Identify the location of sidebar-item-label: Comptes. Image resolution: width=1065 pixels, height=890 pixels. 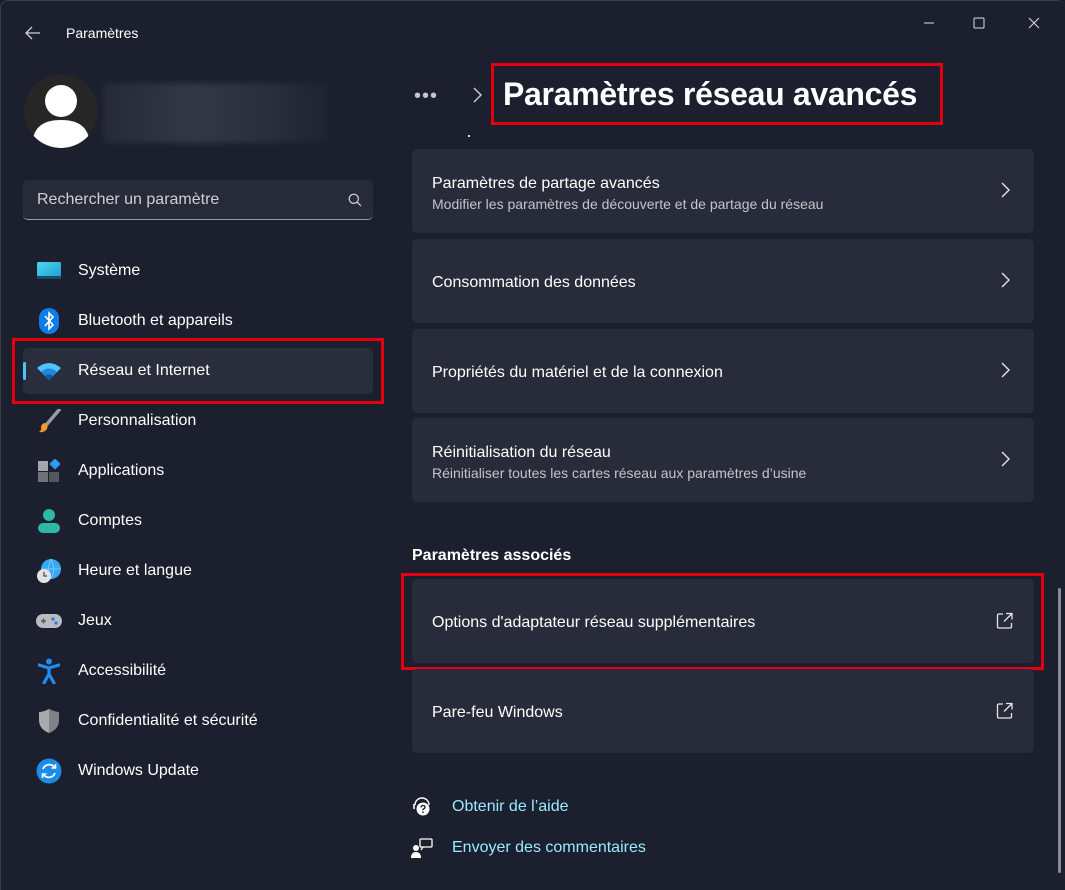
(110, 520).